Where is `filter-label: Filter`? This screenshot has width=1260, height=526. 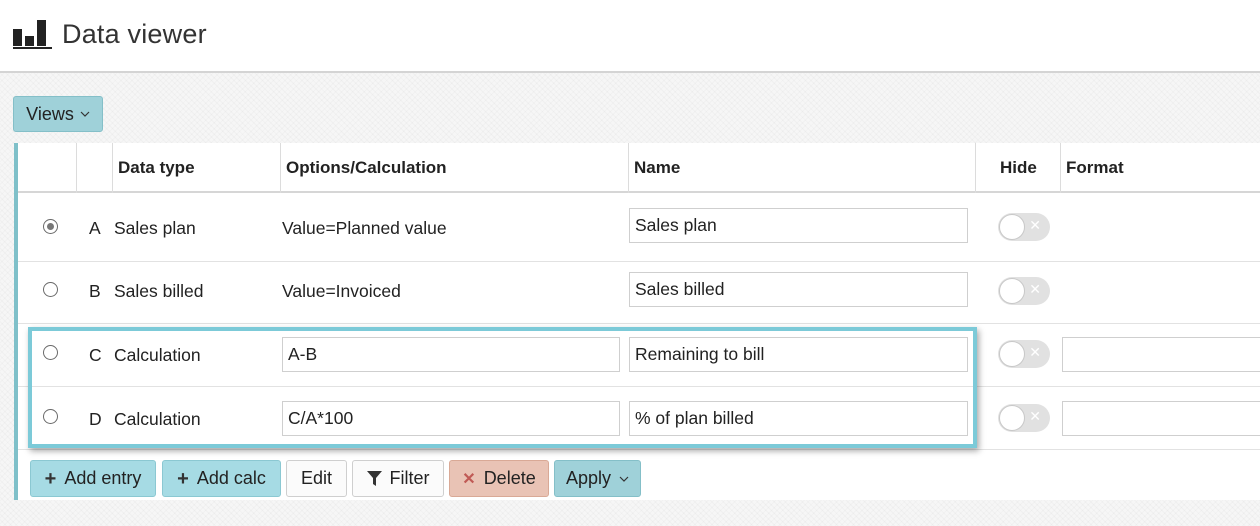 filter-label: Filter is located at coordinates (409, 478).